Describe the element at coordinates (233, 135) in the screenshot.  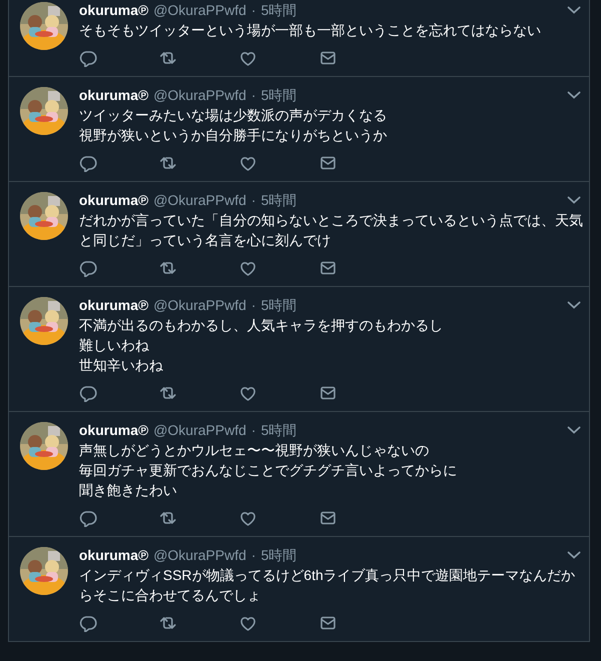
I see `tweet-text: 視野が狭いというか自分勝手になりがちというか` at that location.